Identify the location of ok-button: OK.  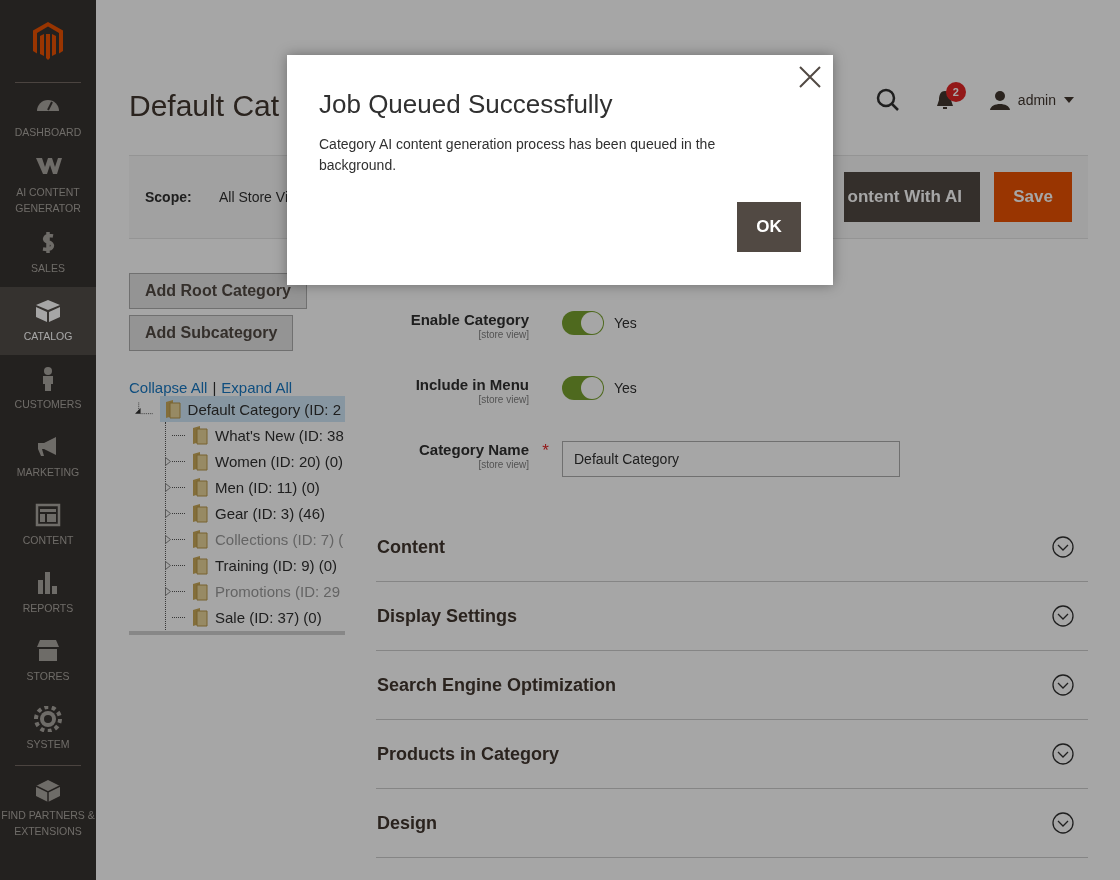
(769, 227).